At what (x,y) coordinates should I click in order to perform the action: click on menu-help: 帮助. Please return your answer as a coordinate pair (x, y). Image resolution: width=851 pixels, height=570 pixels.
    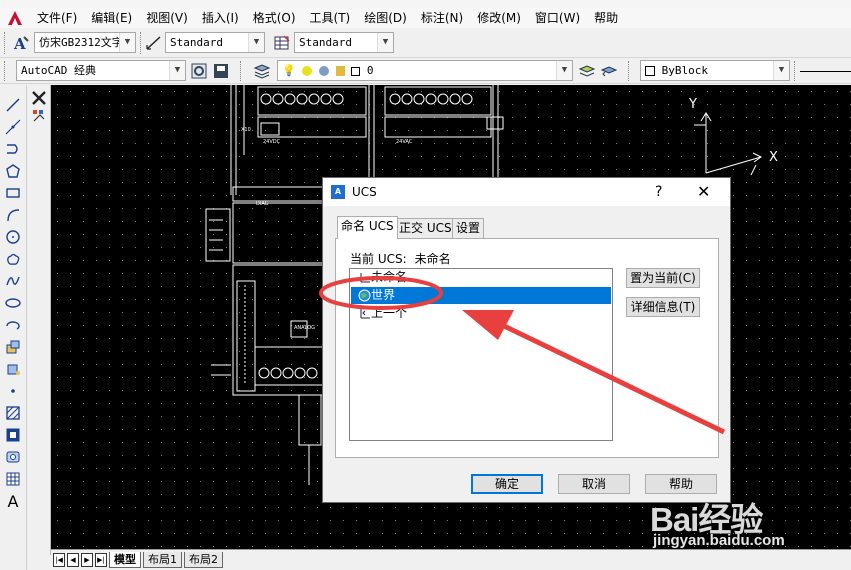
    Looking at the image, I should click on (606, 18).